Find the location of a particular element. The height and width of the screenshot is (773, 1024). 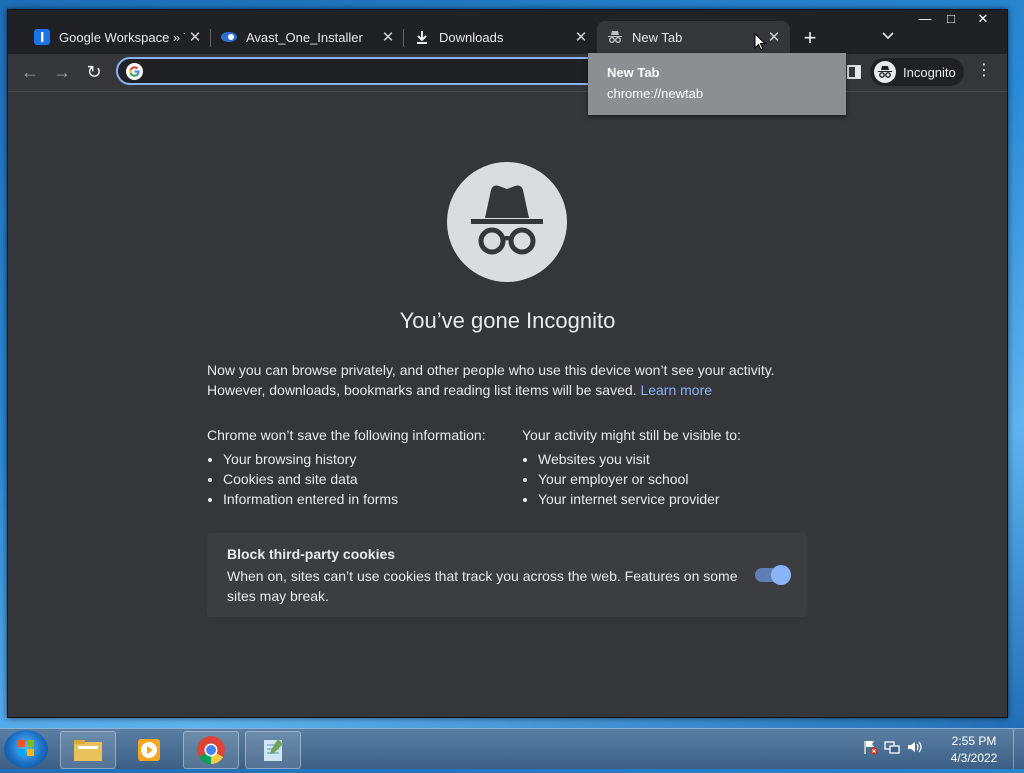

taskbar-notepad is located at coordinates (273, 750).